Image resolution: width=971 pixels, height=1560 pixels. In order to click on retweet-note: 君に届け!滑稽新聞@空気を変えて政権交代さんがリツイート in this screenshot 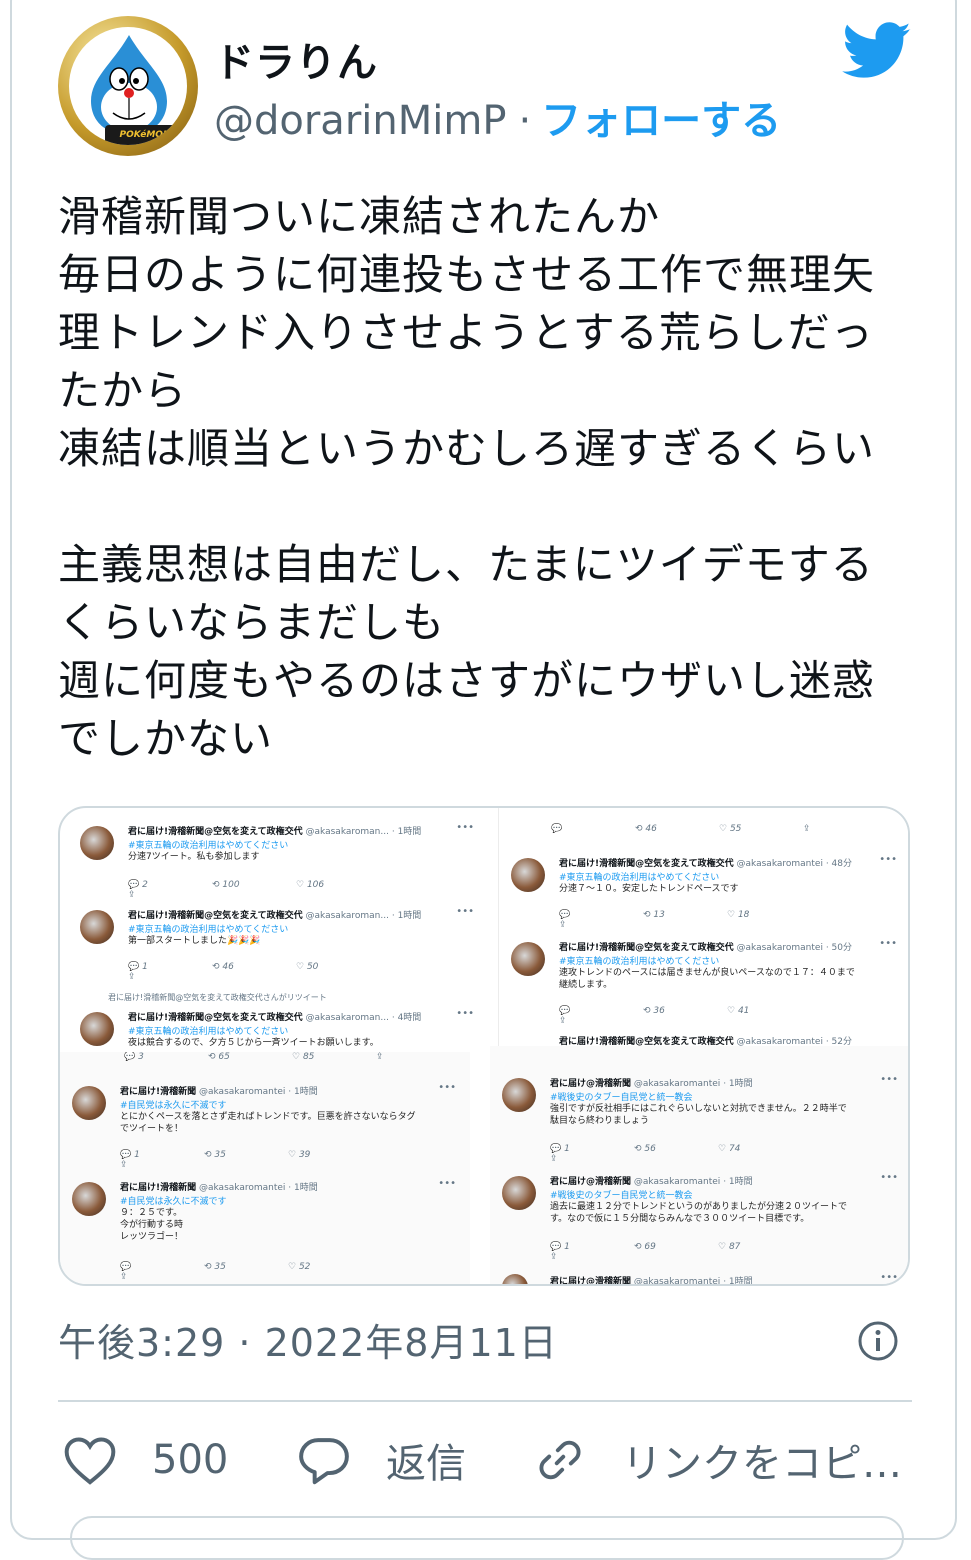, I will do `click(217, 997)`.